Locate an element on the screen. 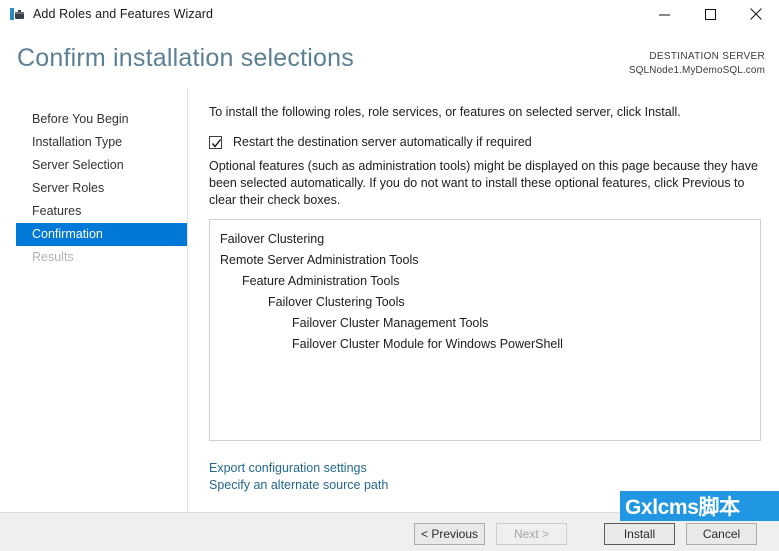  close-icon is located at coordinates (756, 14).